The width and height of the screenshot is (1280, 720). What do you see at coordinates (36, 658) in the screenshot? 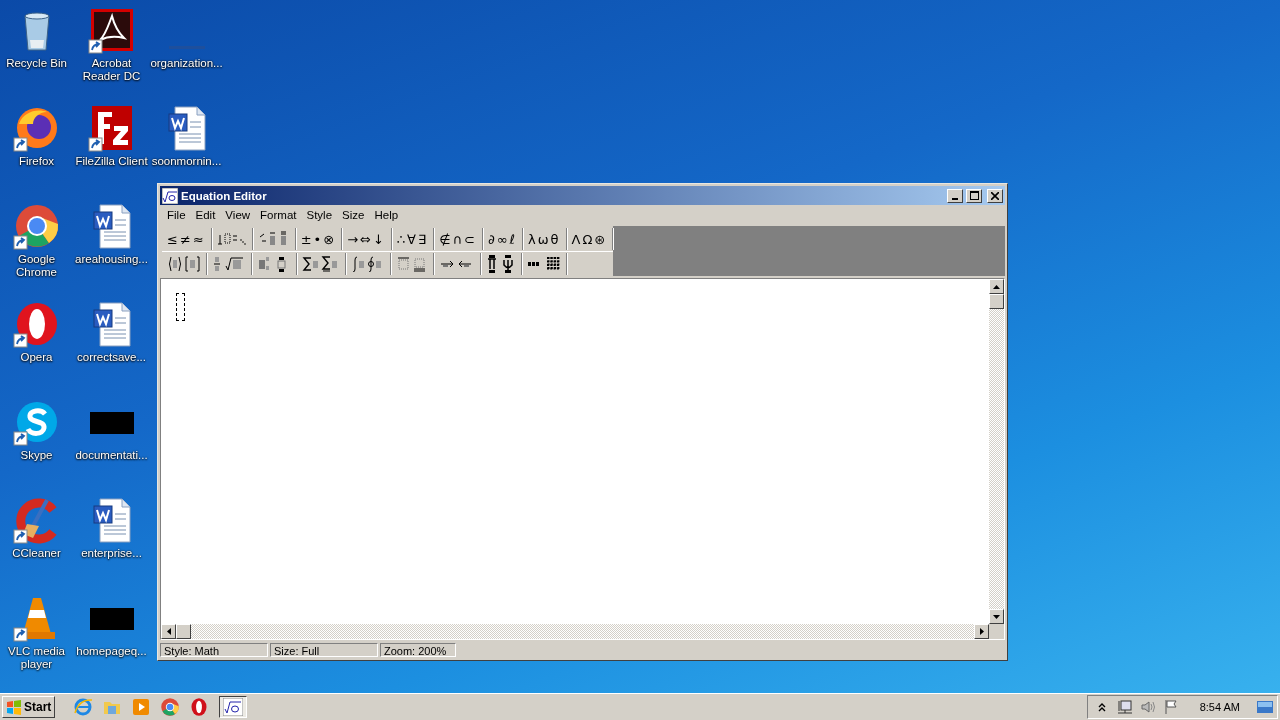
I see `icon-label: VLC media player` at bounding box center [36, 658].